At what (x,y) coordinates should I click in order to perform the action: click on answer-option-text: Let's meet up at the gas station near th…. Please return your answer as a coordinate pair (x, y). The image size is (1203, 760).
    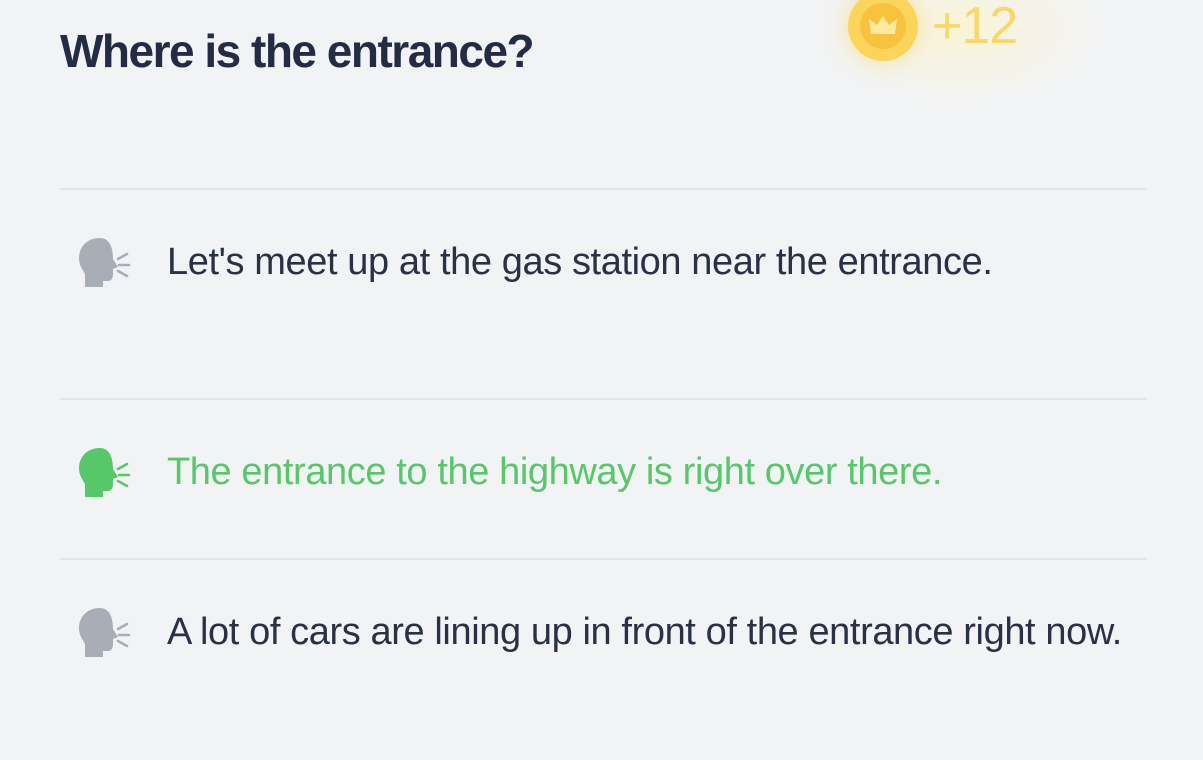
    Looking at the image, I should click on (580, 262).